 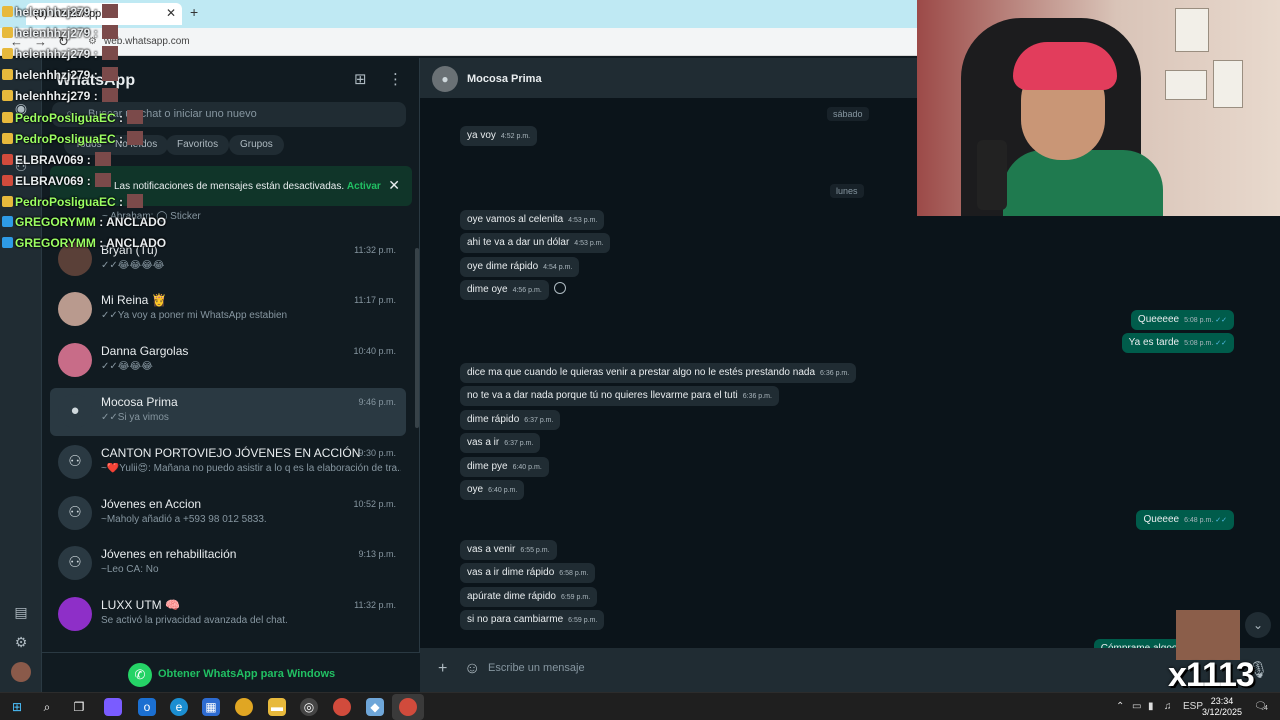 What do you see at coordinates (84, 245) in the screenshot?
I see `stream-chat-line: GREGORYMM : ANCLADO` at bounding box center [84, 245].